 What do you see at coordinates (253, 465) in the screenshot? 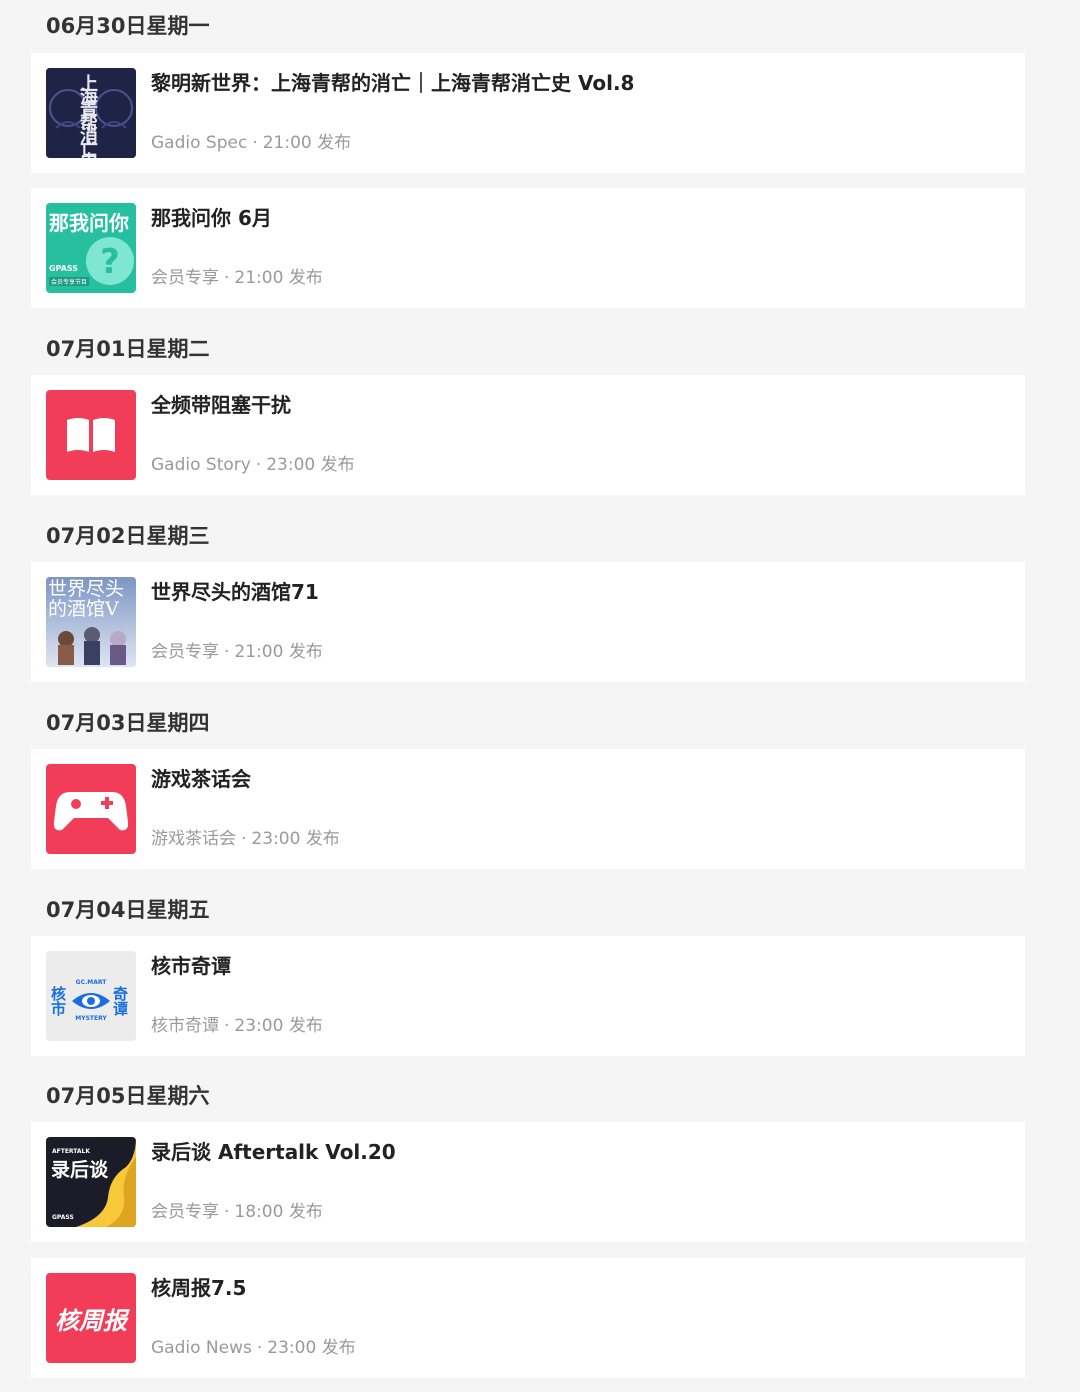
I see `episode-meta: Gadio Story · 23:00 发布` at bounding box center [253, 465].